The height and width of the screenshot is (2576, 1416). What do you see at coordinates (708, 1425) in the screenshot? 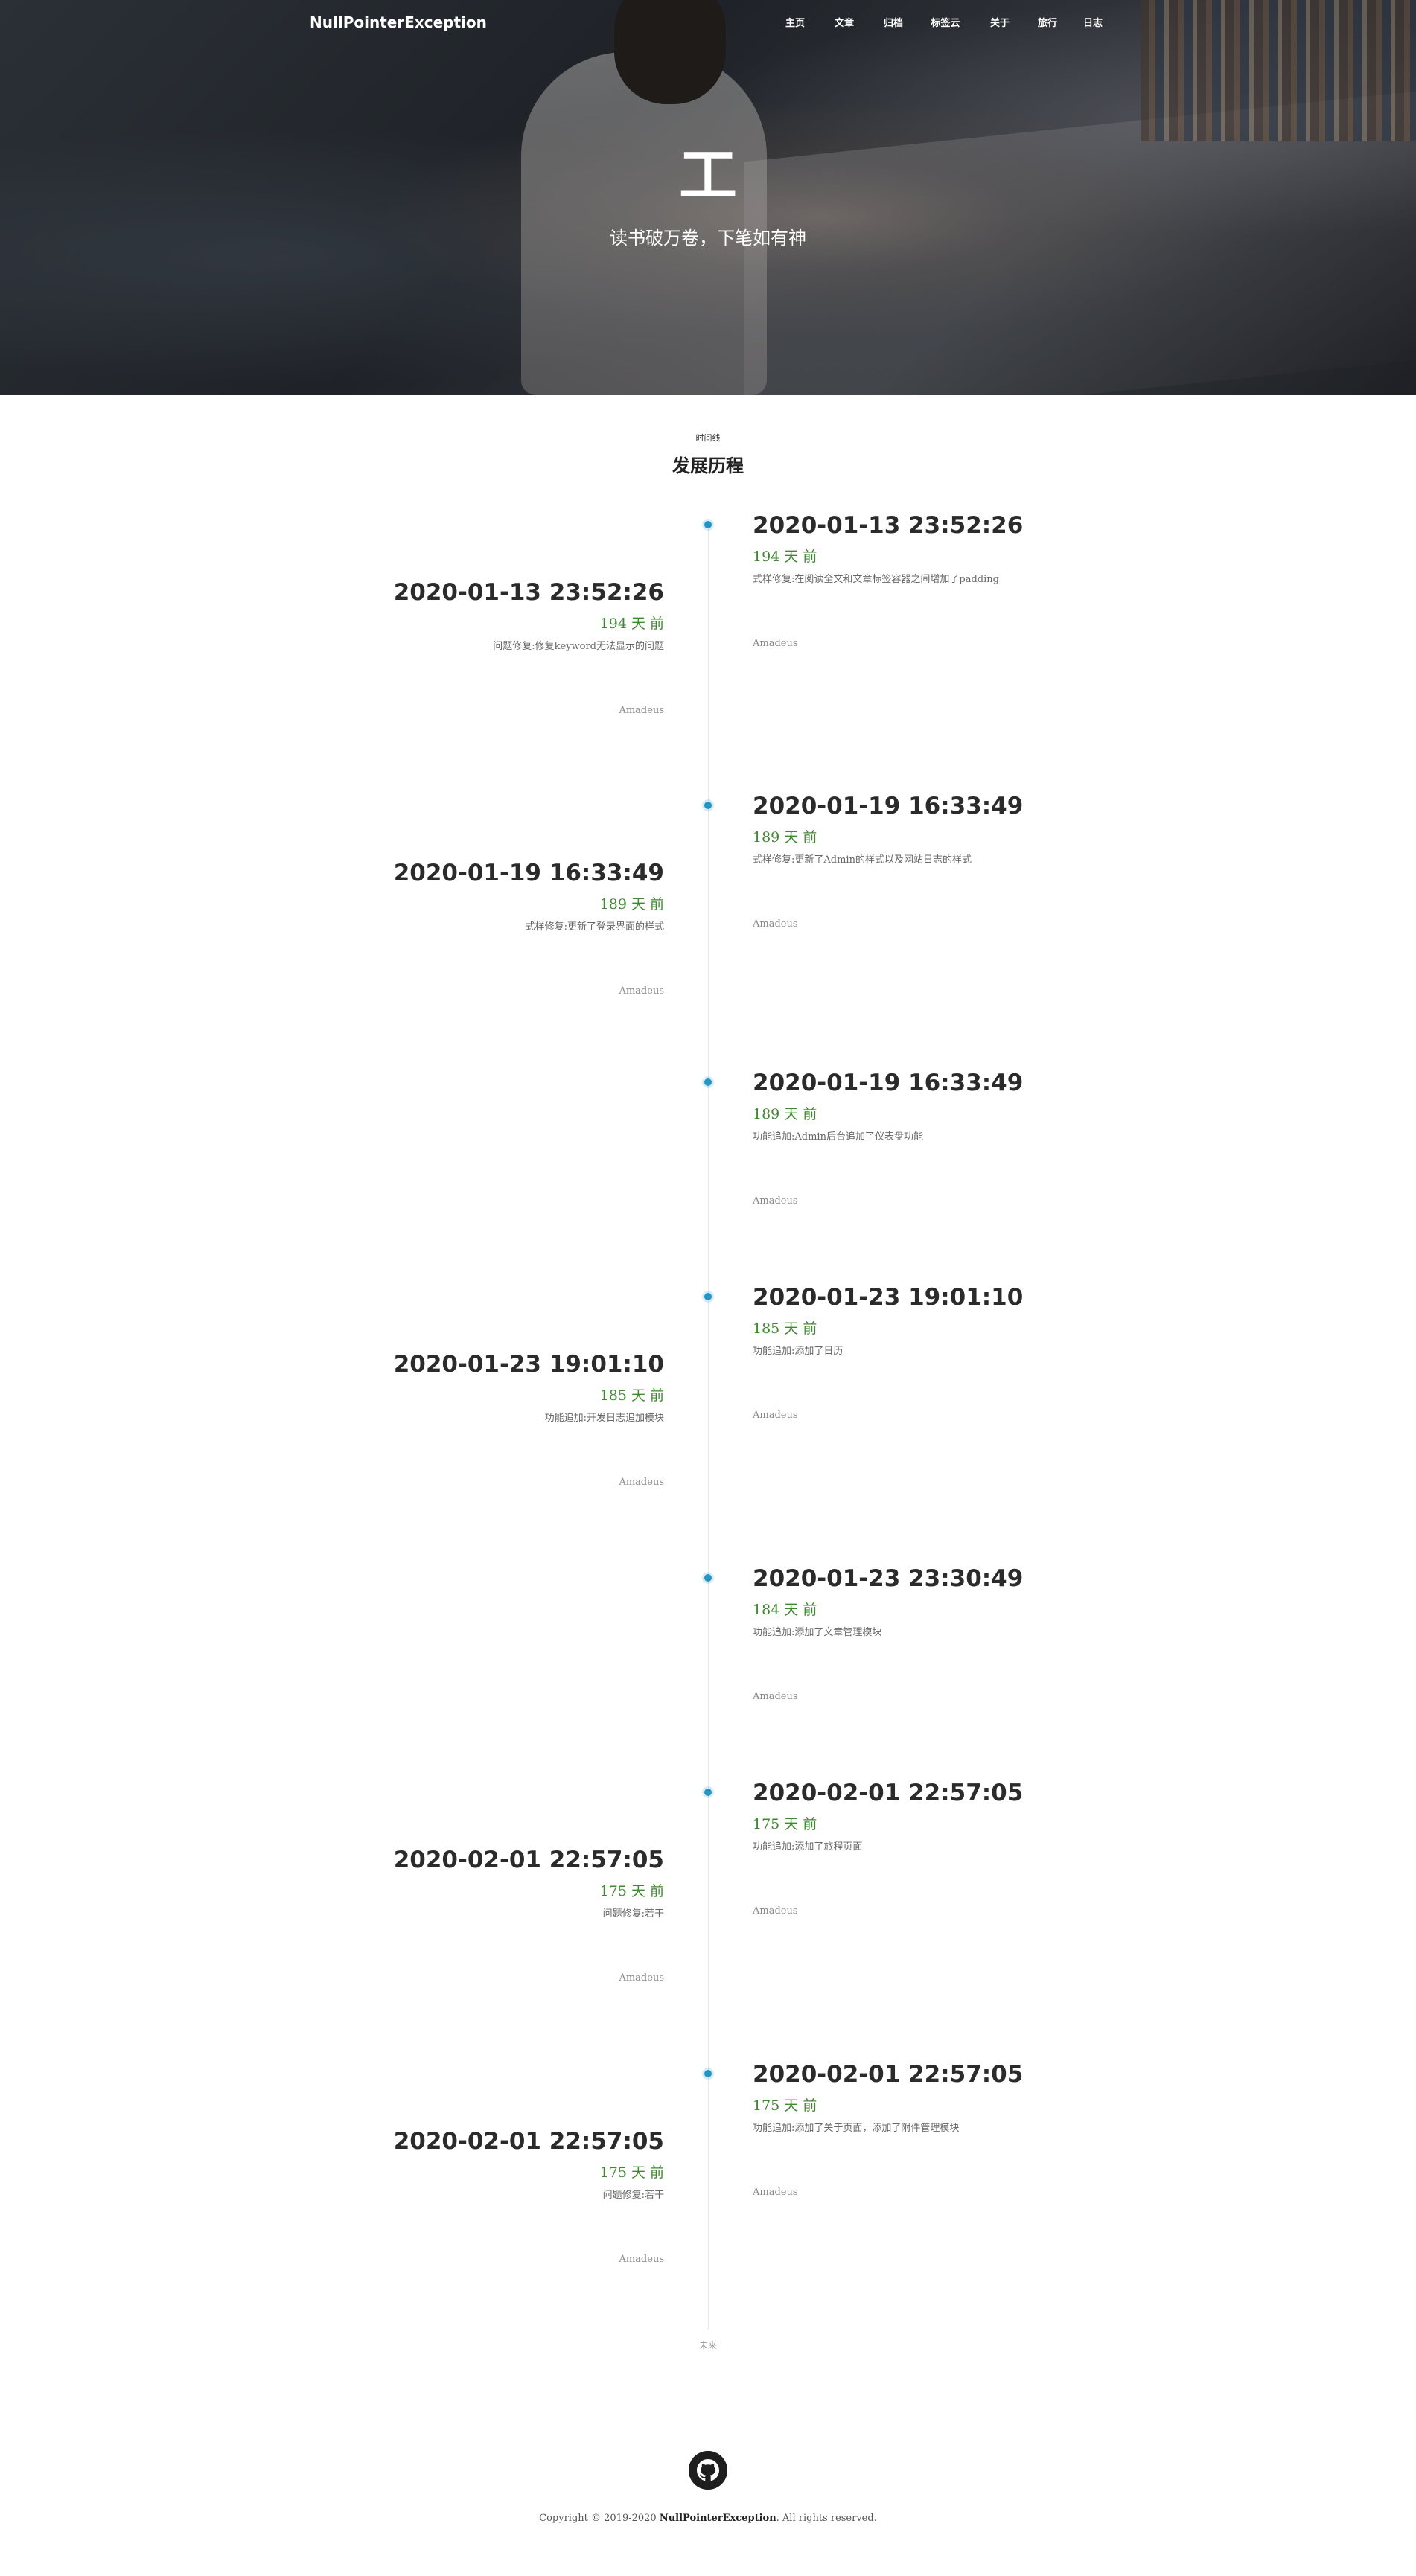
I see `timeline-axis` at bounding box center [708, 1425].